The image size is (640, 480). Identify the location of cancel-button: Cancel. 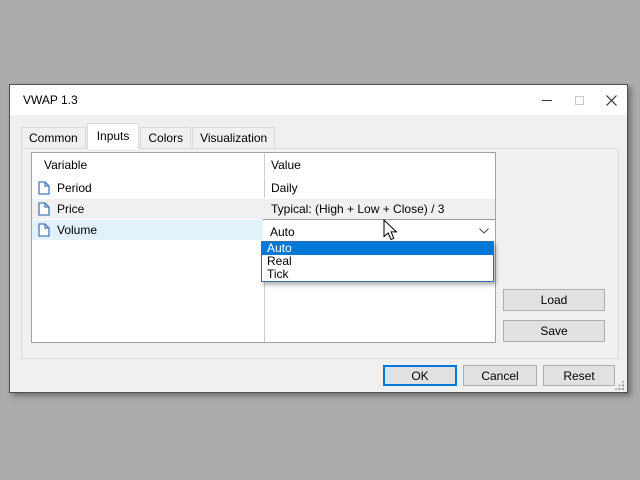
(500, 375).